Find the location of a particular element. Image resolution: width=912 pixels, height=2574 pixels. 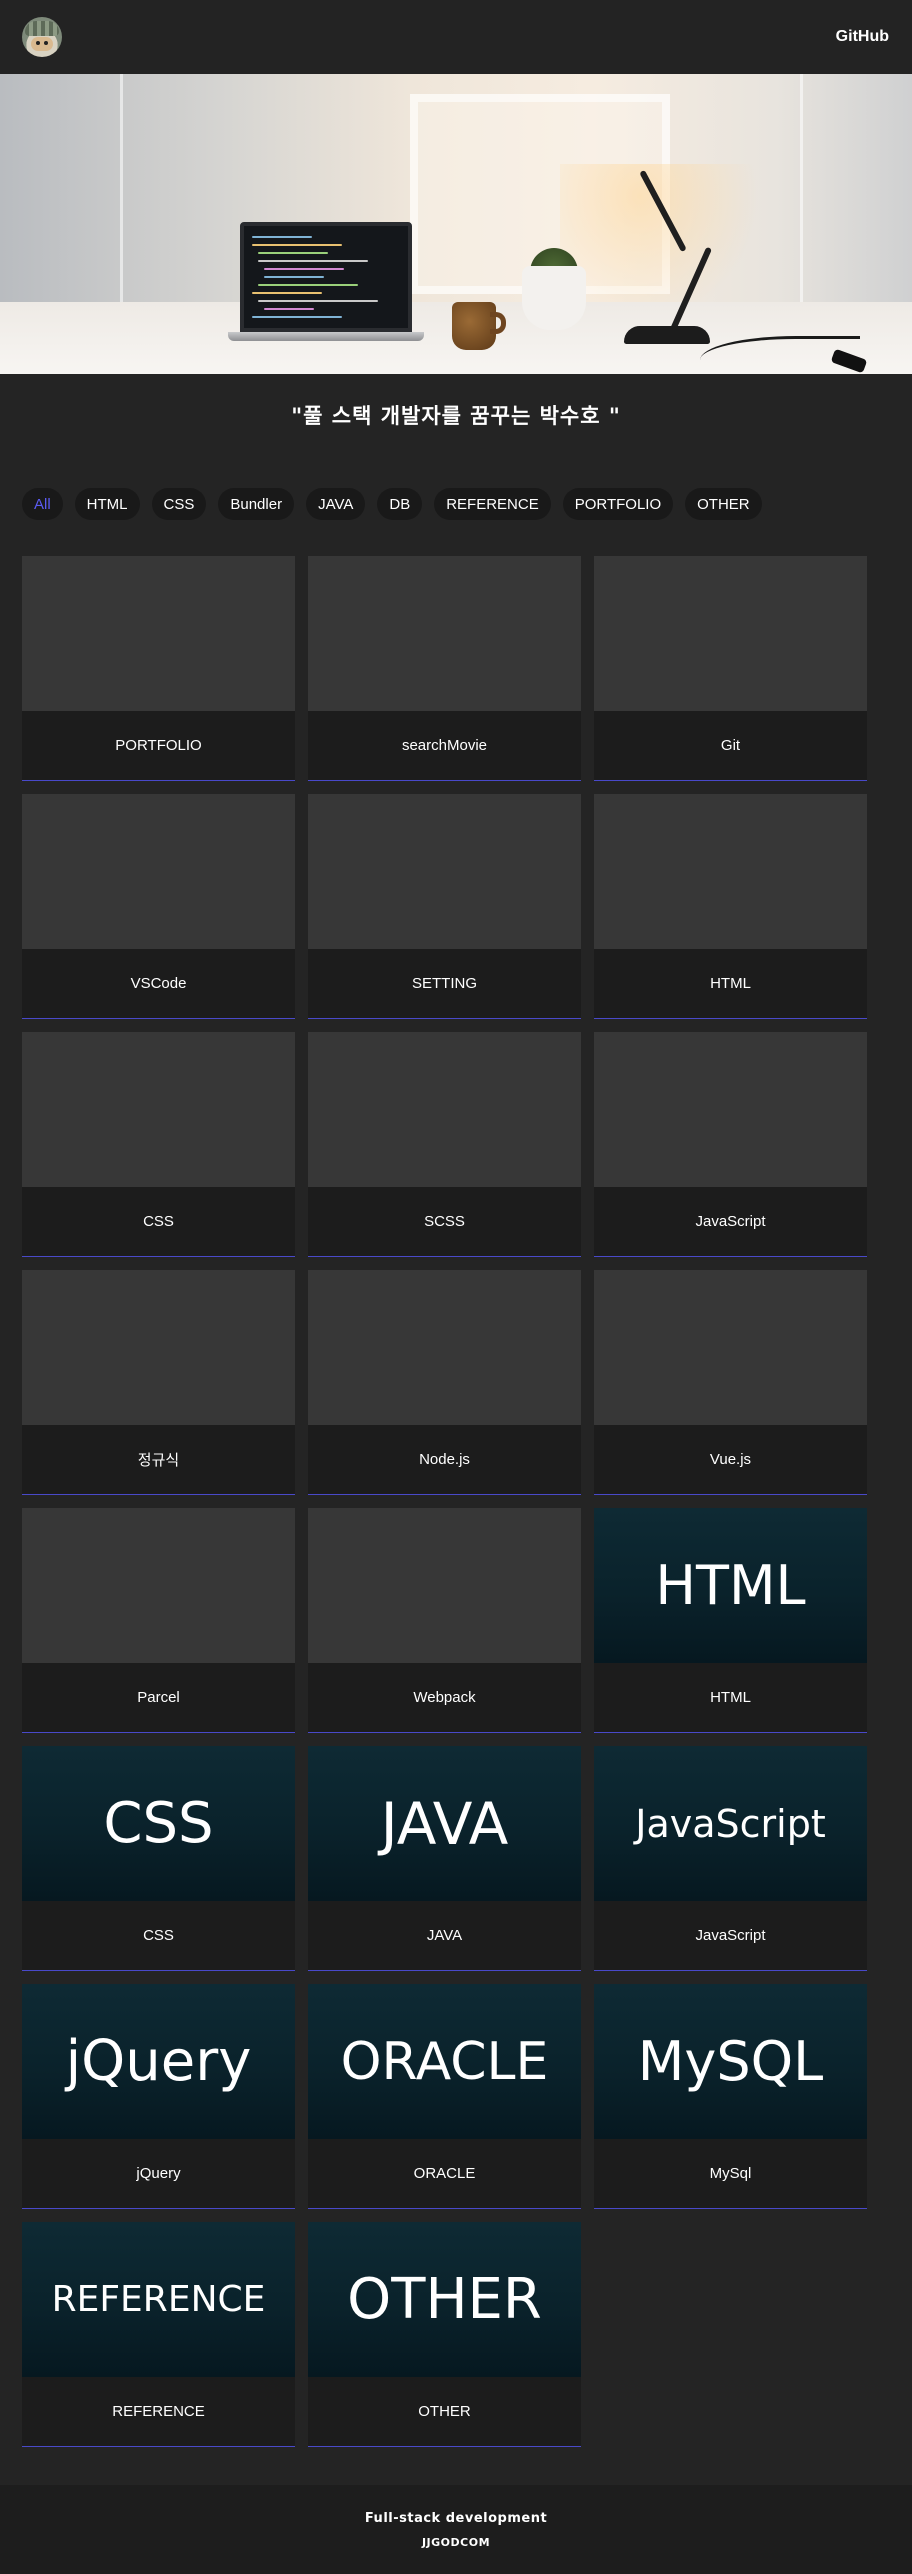

laptop-base is located at coordinates (326, 336).